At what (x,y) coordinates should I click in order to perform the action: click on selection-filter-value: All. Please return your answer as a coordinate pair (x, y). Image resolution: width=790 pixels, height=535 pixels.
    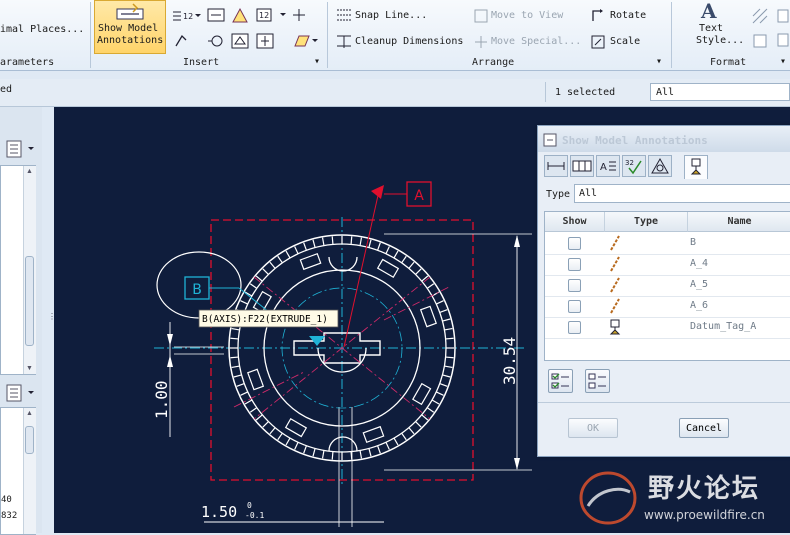
    Looking at the image, I should click on (665, 92).